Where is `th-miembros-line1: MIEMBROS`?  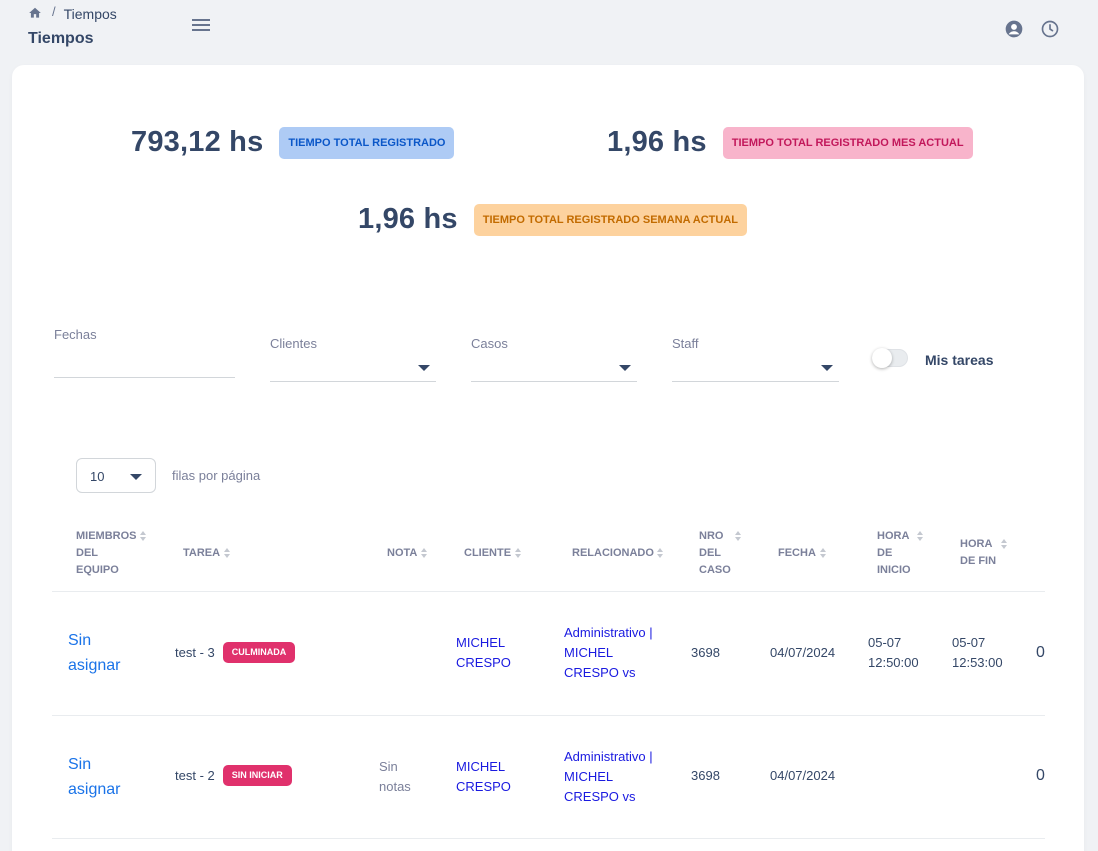
th-miembros-line1: MIEMBROS is located at coordinates (106, 536).